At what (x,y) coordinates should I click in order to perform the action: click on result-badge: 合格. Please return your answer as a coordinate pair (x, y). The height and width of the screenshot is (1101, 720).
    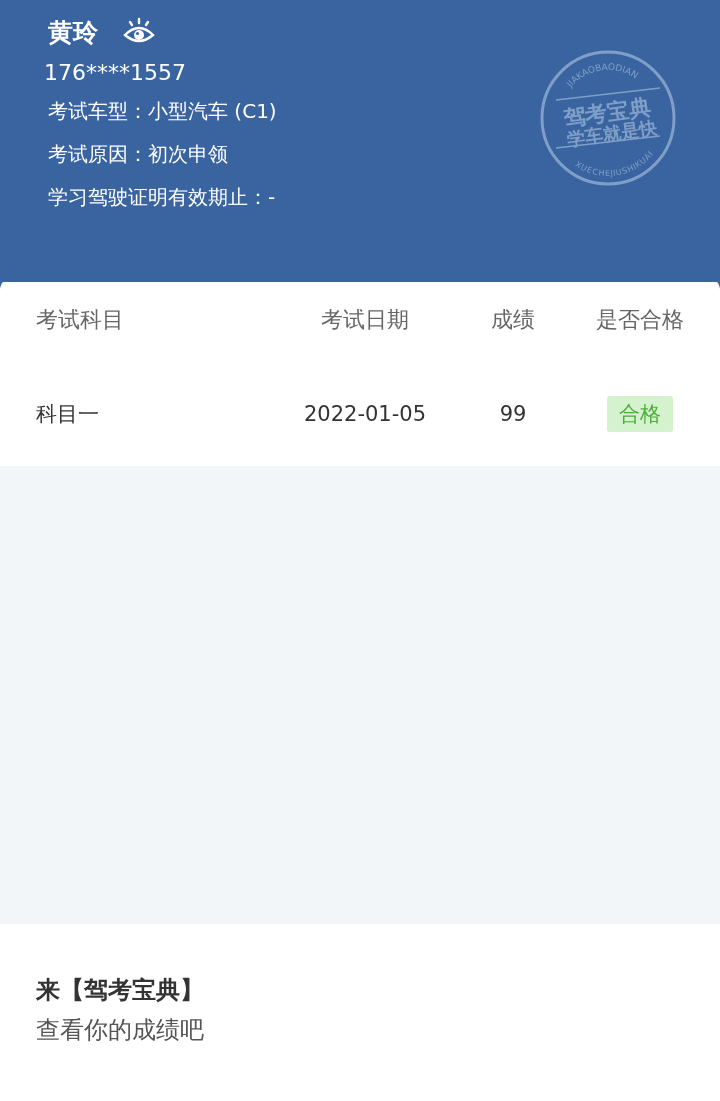
    Looking at the image, I should click on (640, 414).